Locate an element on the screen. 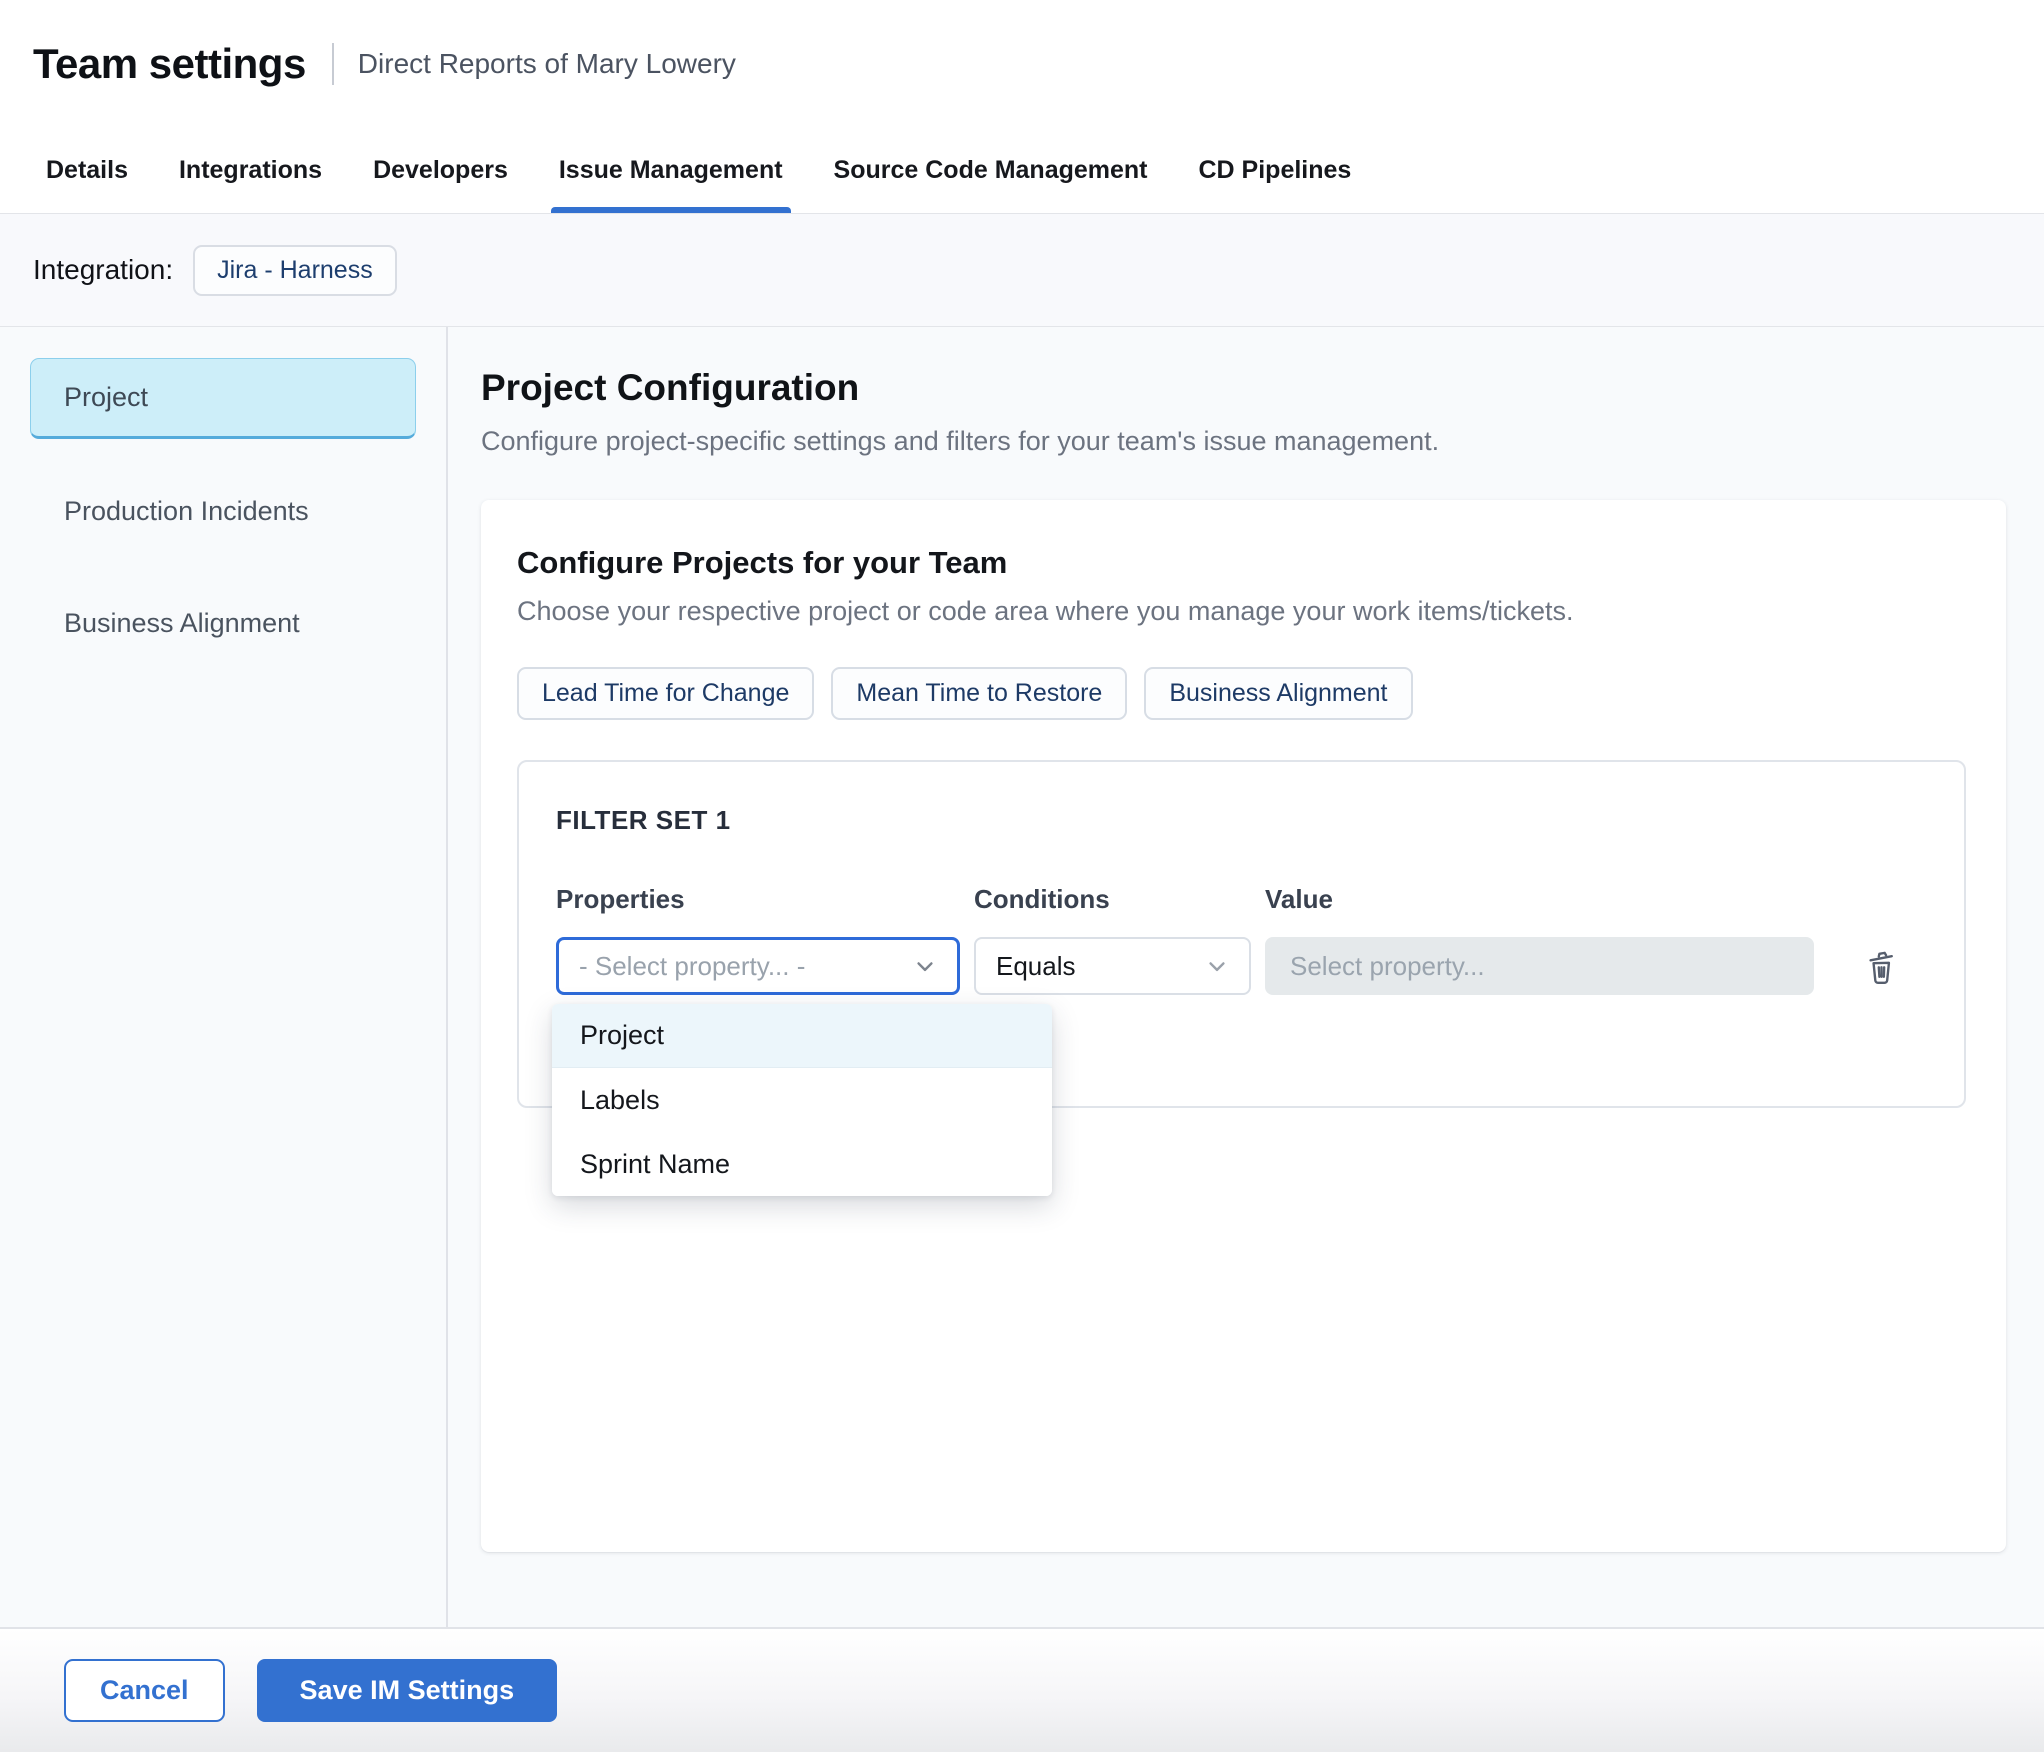 The height and width of the screenshot is (1752, 2044). dropdown-option-labels: Labels is located at coordinates (802, 1100).